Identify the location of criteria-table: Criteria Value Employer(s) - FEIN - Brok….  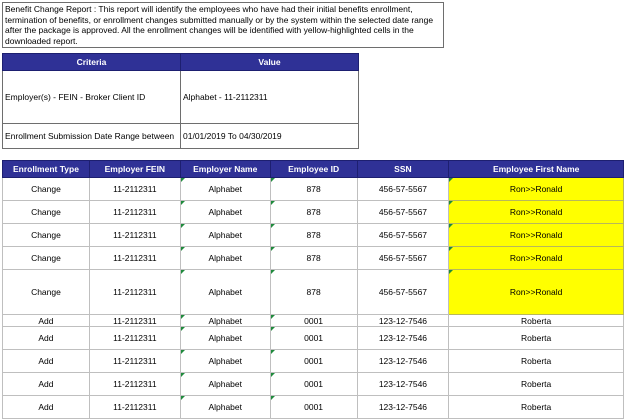
(180, 101).